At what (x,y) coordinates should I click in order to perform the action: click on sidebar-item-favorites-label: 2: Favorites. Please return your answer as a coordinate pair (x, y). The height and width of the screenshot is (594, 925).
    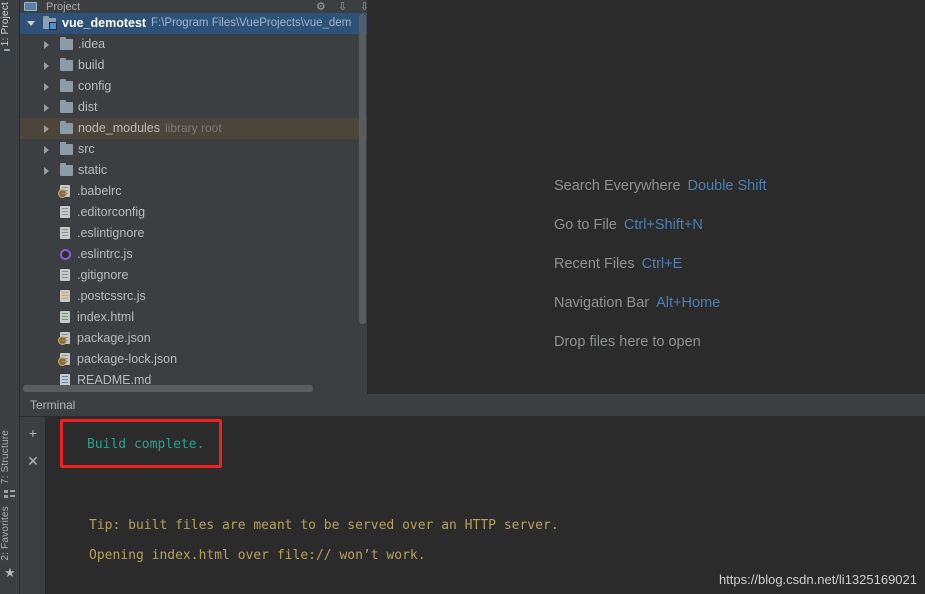
    Looking at the image, I should click on (5, 533).